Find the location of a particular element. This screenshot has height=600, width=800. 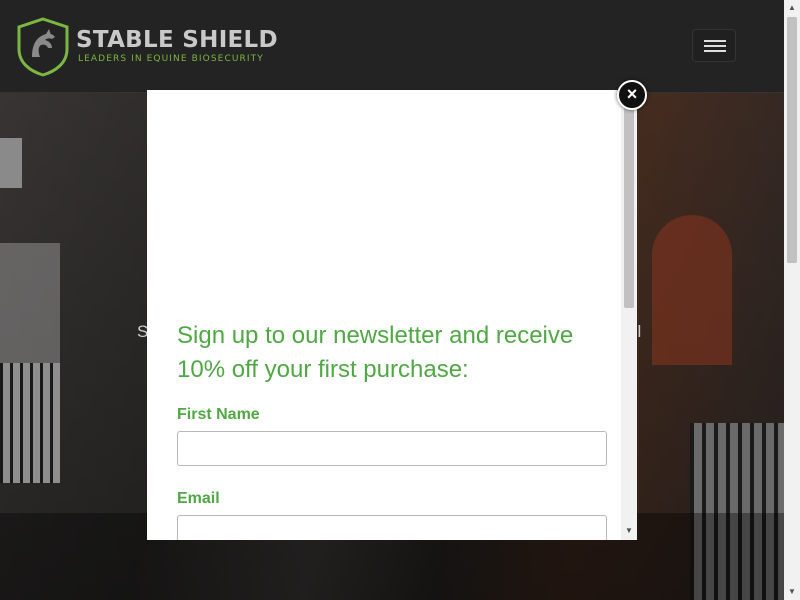

email-label: Email is located at coordinates (198, 498).